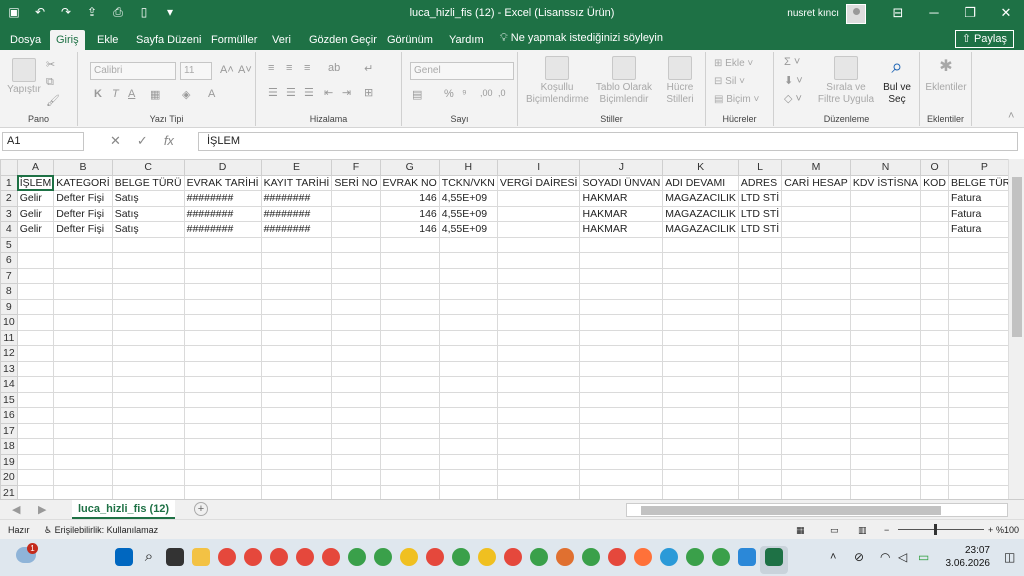 Image resolution: width=1024 pixels, height=576 pixels. What do you see at coordinates (168, 40) in the screenshot?
I see `tab-page-layout: Sayfa Düzeni` at bounding box center [168, 40].